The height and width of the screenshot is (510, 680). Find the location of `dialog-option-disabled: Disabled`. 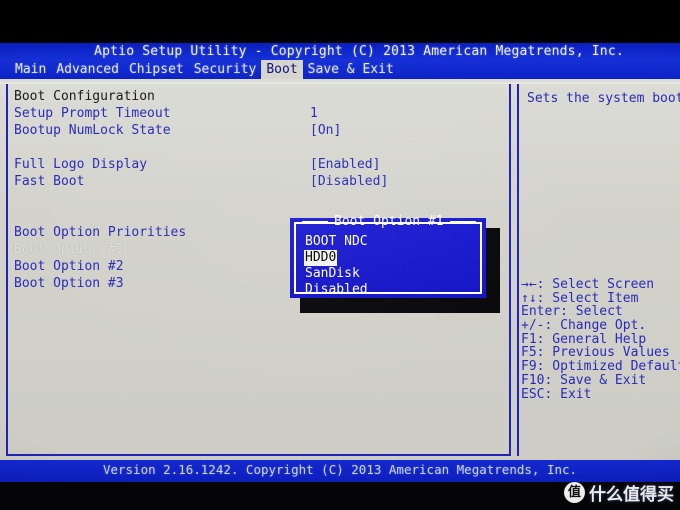

dialog-option-disabled: Disabled is located at coordinates (336, 290).